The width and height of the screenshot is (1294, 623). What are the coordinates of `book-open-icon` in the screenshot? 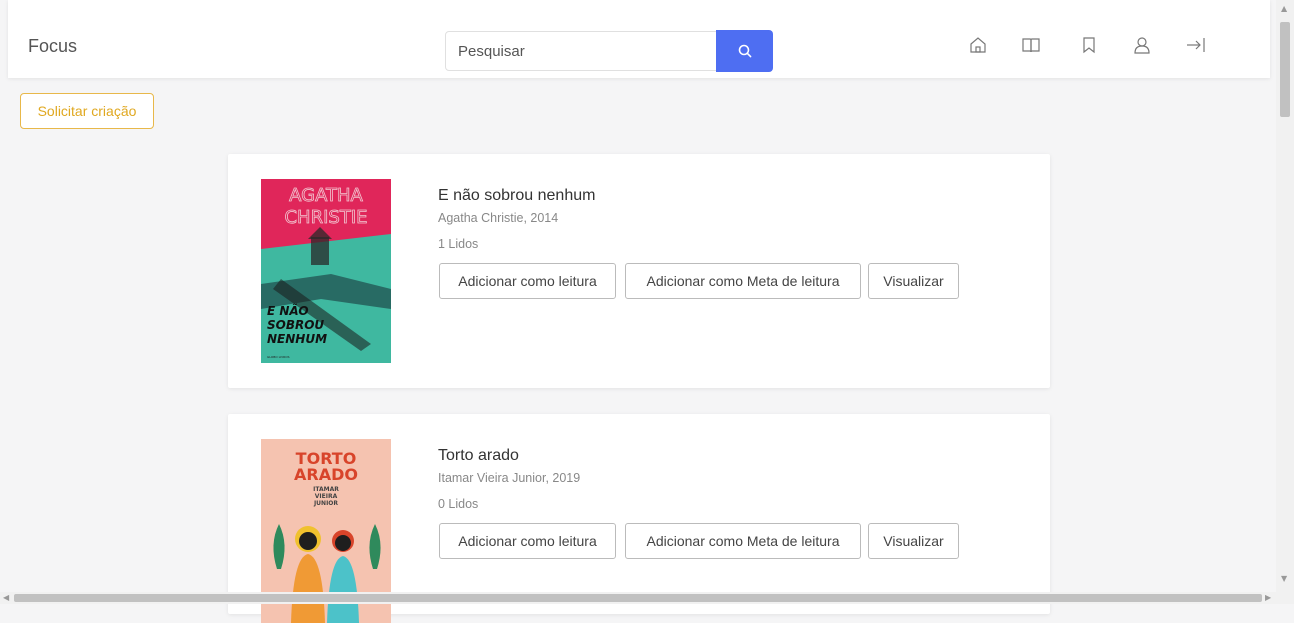 It's located at (1031, 45).